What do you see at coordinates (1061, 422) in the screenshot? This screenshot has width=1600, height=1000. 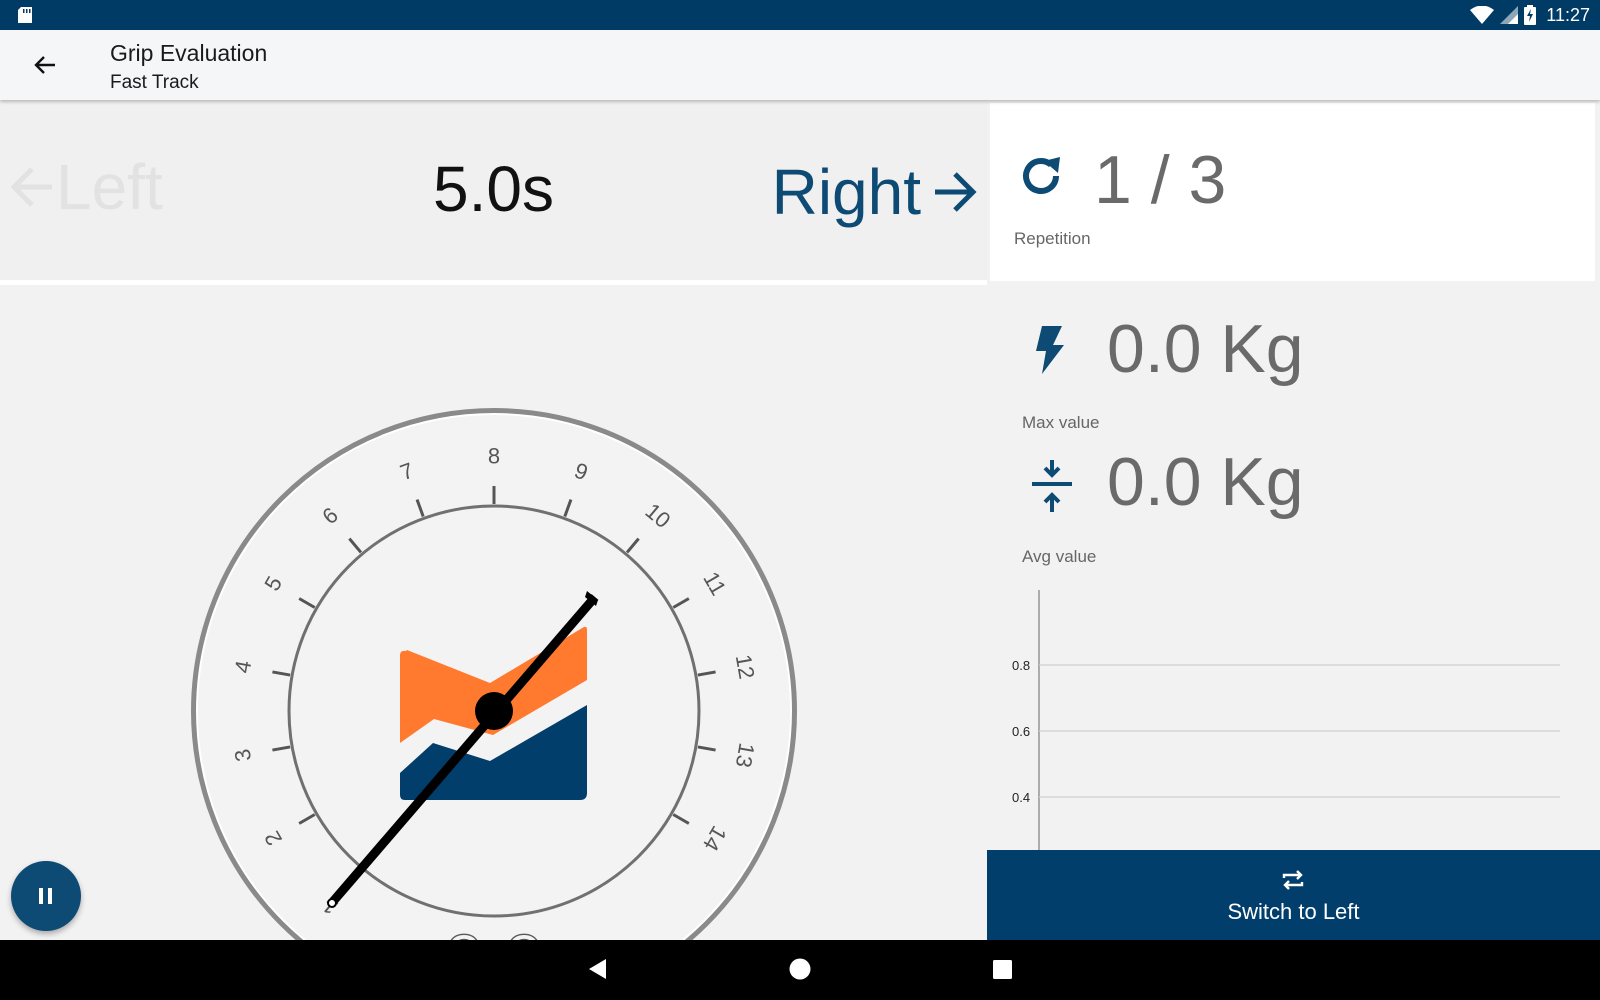 I see `max-value-label: Max value` at bounding box center [1061, 422].